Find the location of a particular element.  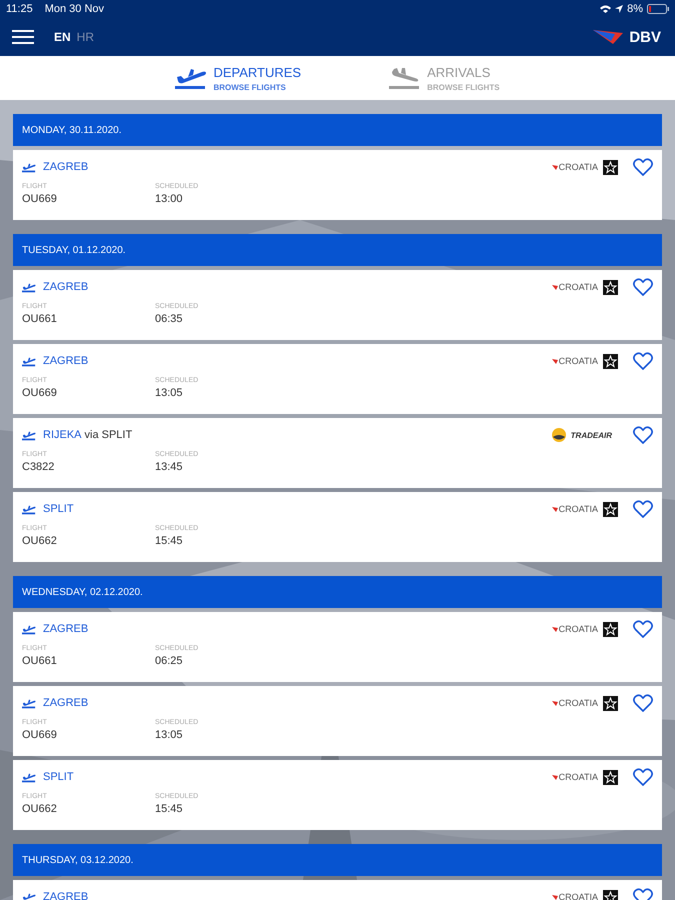

logo-text: DBV is located at coordinates (645, 37).